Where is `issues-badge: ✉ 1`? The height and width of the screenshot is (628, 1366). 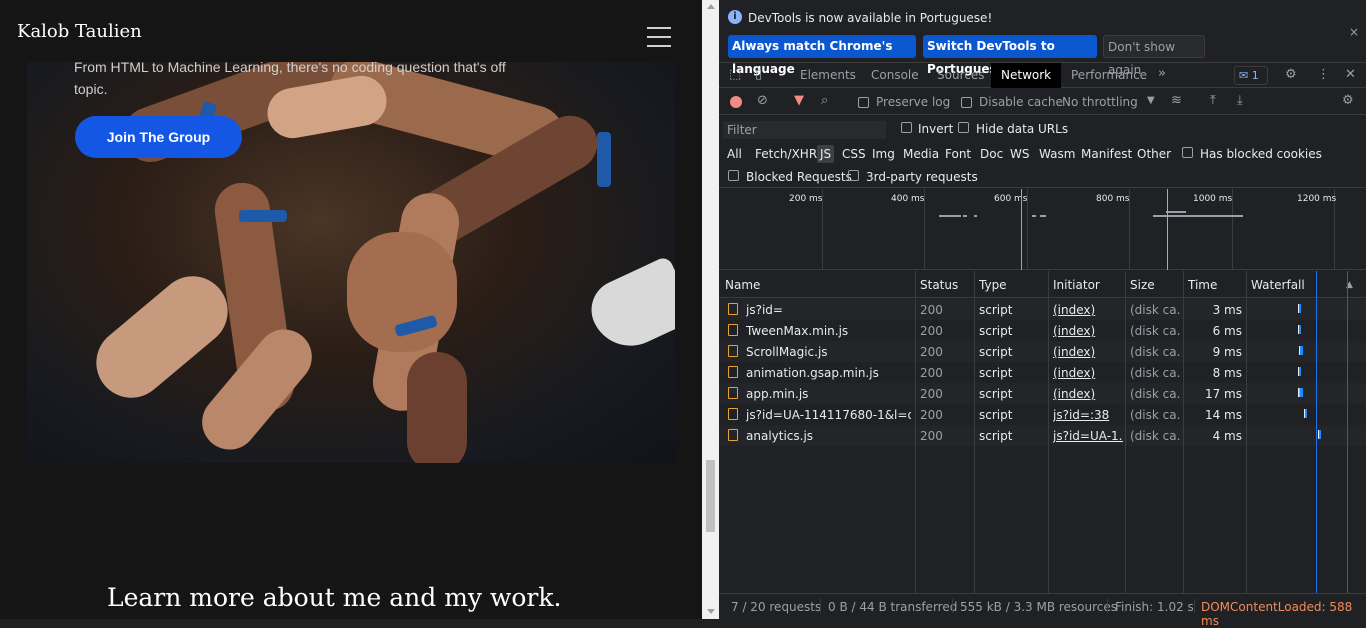 issues-badge: ✉ 1 is located at coordinates (1251, 75).